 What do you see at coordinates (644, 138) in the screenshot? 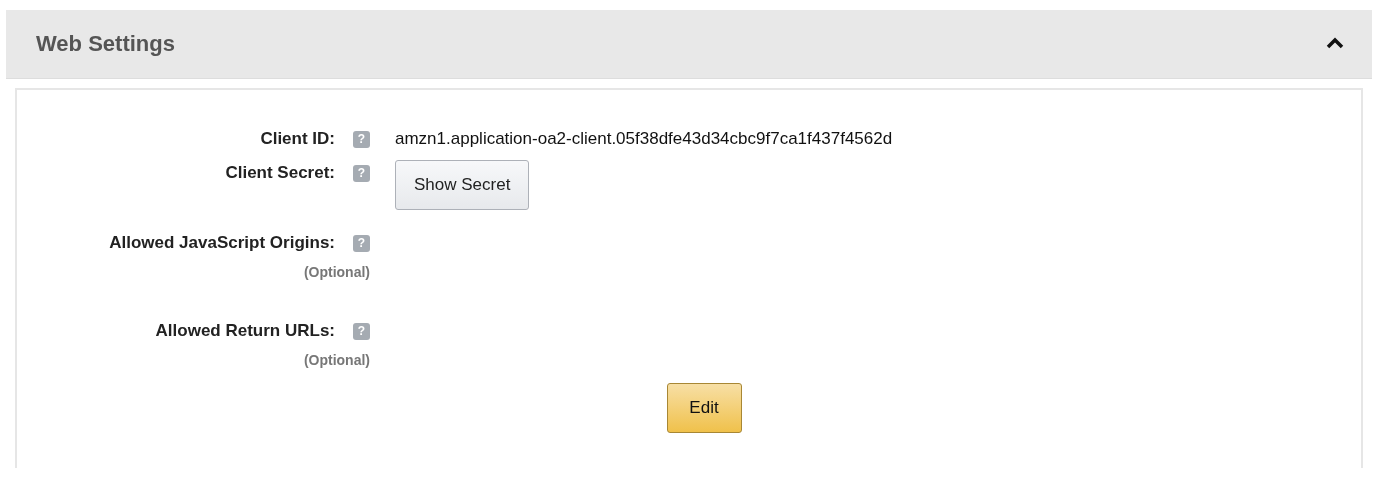
I see `client-id-value: amzn1.application-oa2-client.05f38dfe43d34cbc9f7ca1f437f4562d` at bounding box center [644, 138].